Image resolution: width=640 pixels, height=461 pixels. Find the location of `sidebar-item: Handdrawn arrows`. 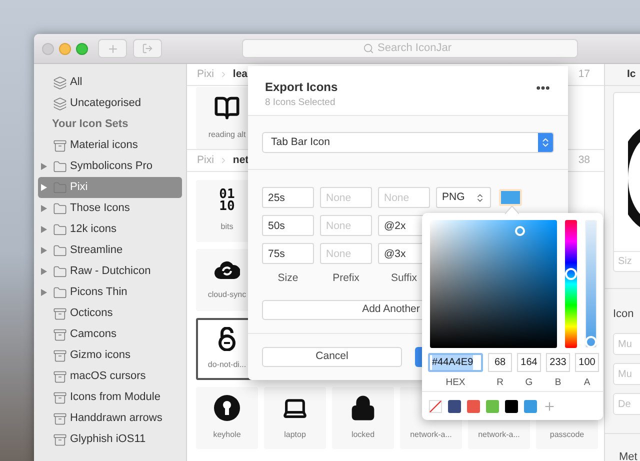

sidebar-item: Handdrawn arrows is located at coordinates (110, 418).